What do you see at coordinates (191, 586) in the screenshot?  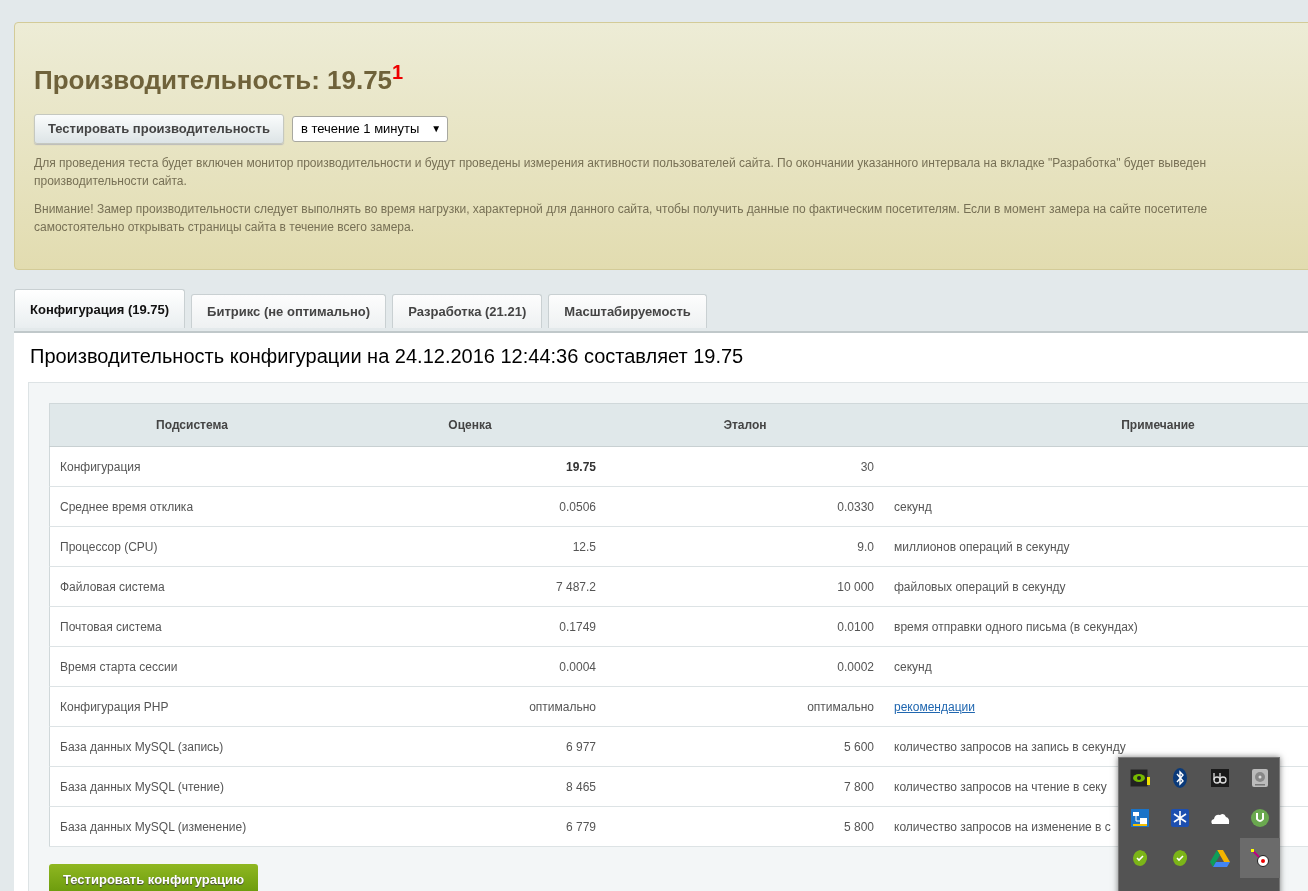 I see `table-cell: Файловая система` at bounding box center [191, 586].